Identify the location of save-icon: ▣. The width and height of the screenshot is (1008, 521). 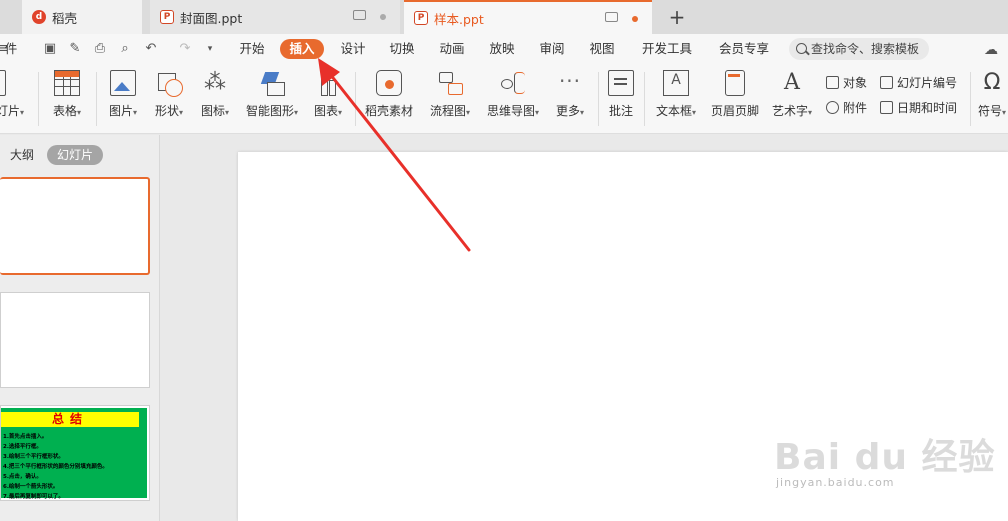
(50, 49).